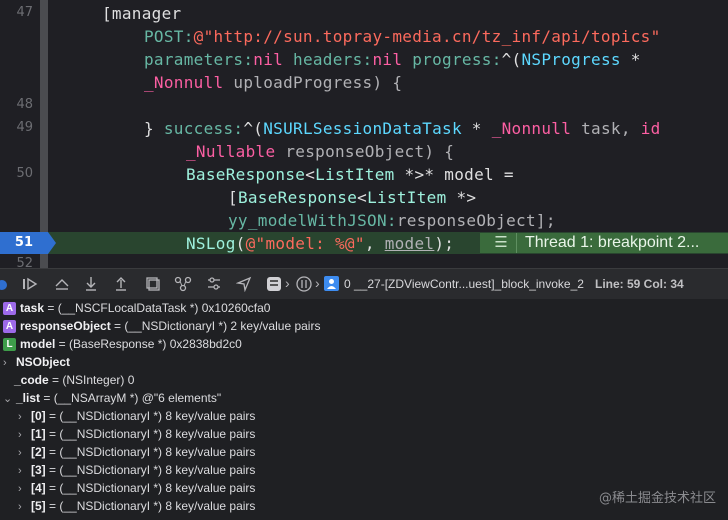  What do you see at coordinates (24, 173) in the screenshot?
I see `line-number: 50` at bounding box center [24, 173].